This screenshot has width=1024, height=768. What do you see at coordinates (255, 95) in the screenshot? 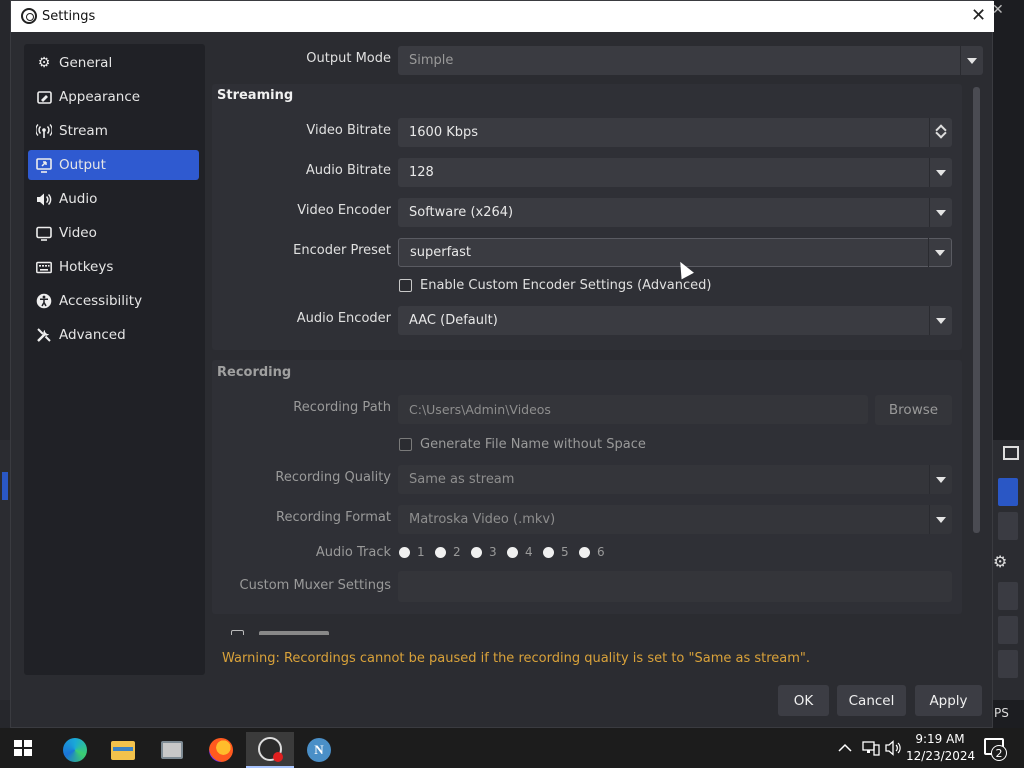
I see `streaming-group-title: Streaming` at bounding box center [255, 95].